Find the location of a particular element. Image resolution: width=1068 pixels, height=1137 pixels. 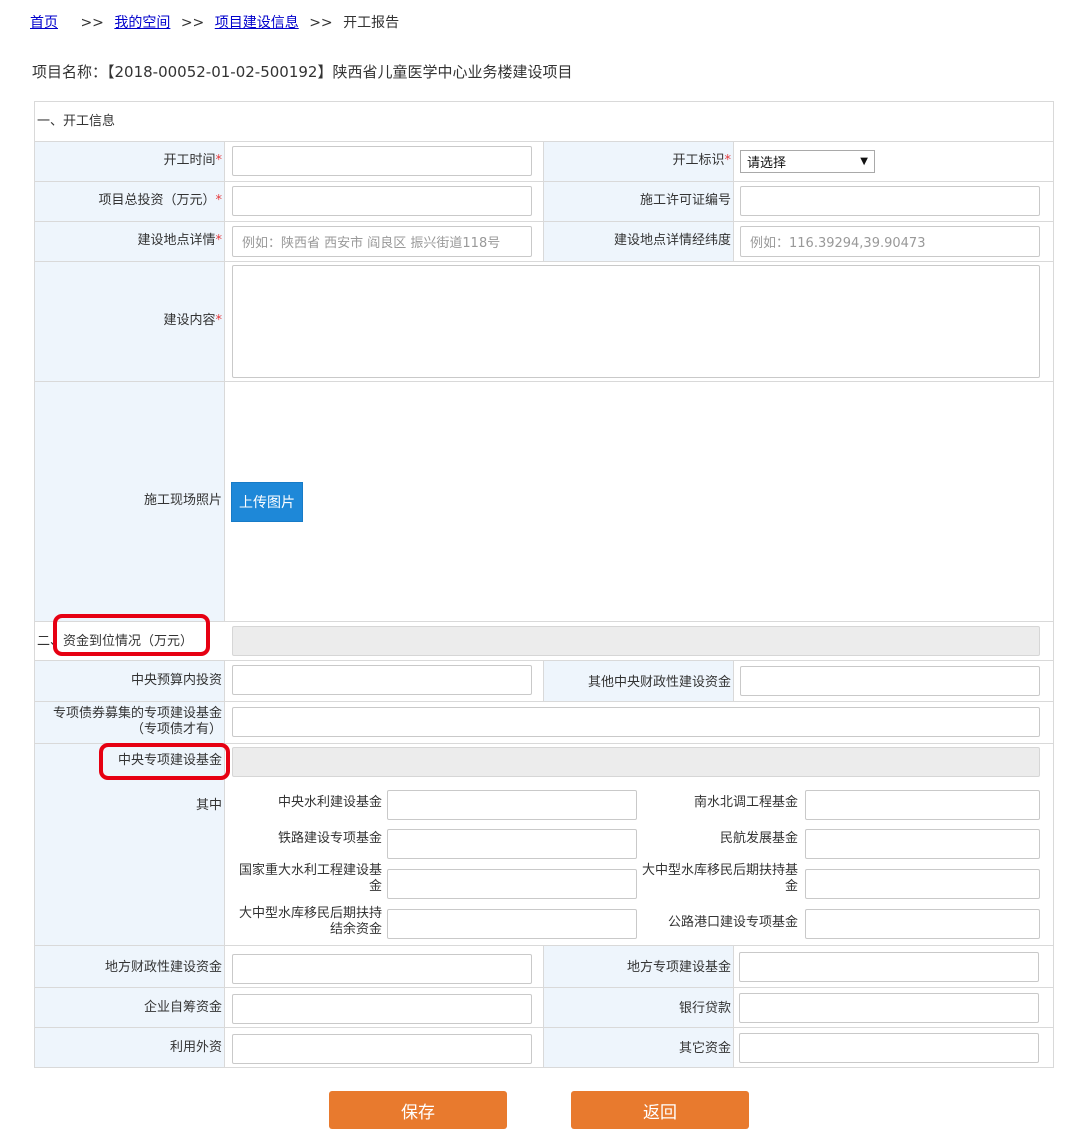

south-north-input is located at coordinates (922, 805).